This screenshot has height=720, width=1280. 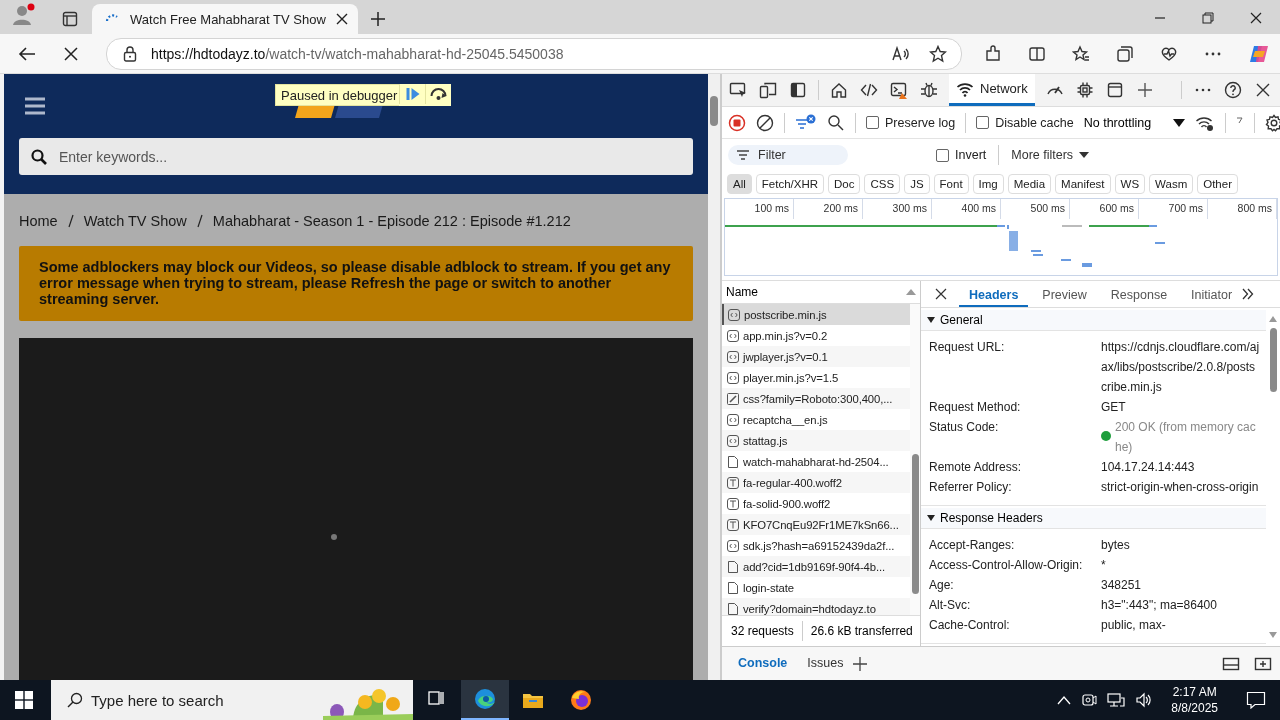 I want to click on type-filter-button: Wasm, so click(x=1171, y=183).